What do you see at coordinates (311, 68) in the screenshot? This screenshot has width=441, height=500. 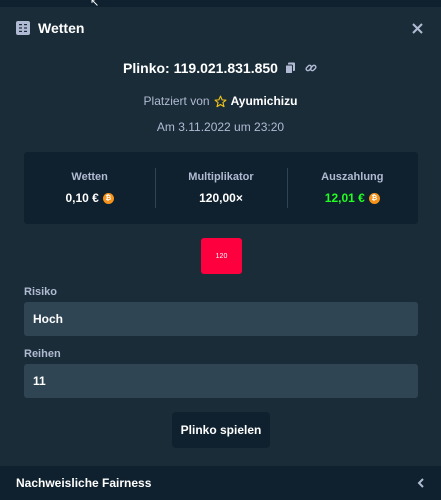 I see `link-icon` at bounding box center [311, 68].